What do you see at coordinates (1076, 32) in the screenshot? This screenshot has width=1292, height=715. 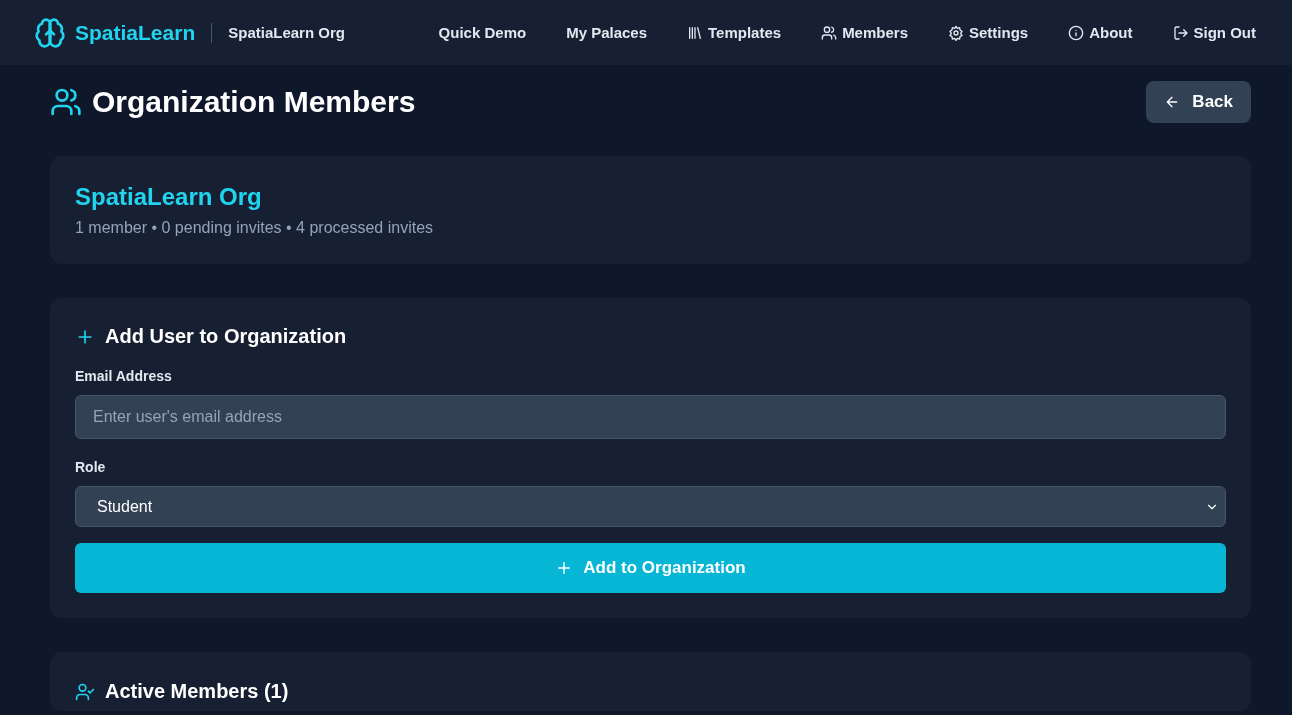 I see `info-icon` at bounding box center [1076, 32].